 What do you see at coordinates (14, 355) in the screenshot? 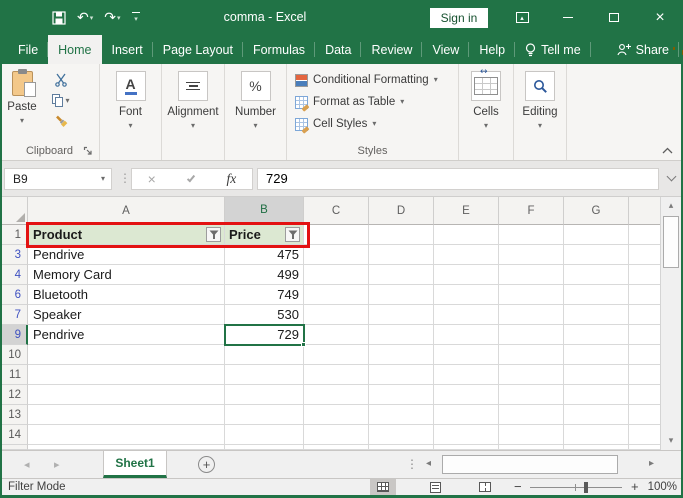
I see `row-header-10: 10` at bounding box center [14, 355].